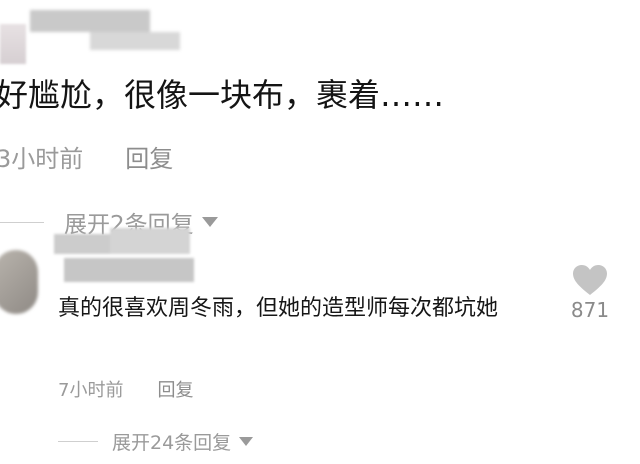  Describe the element at coordinates (172, 442) in the screenshot. I see `expand-replies-label: 展开24条回复` at that location.